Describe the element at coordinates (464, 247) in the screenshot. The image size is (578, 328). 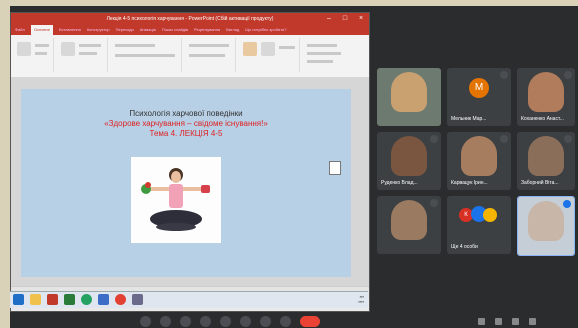
I see `participant-name: Ще 4 особи` at that location.